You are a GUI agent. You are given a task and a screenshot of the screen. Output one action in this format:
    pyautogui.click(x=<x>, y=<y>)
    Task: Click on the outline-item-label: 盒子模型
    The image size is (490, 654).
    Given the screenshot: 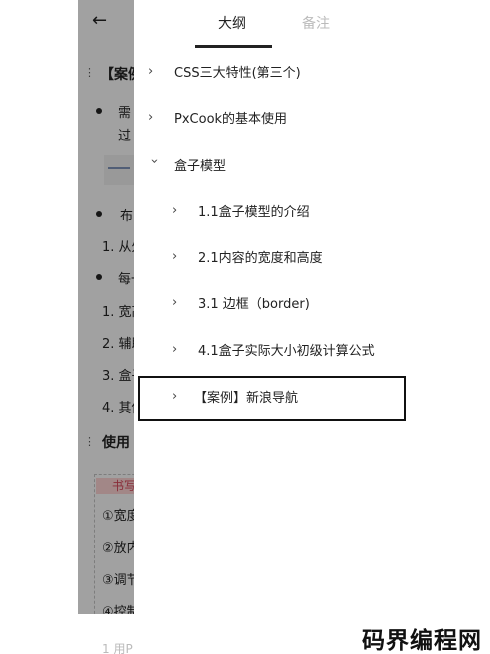 What is the action you would take?
    pyautogui.click(x=200, y=166)
    